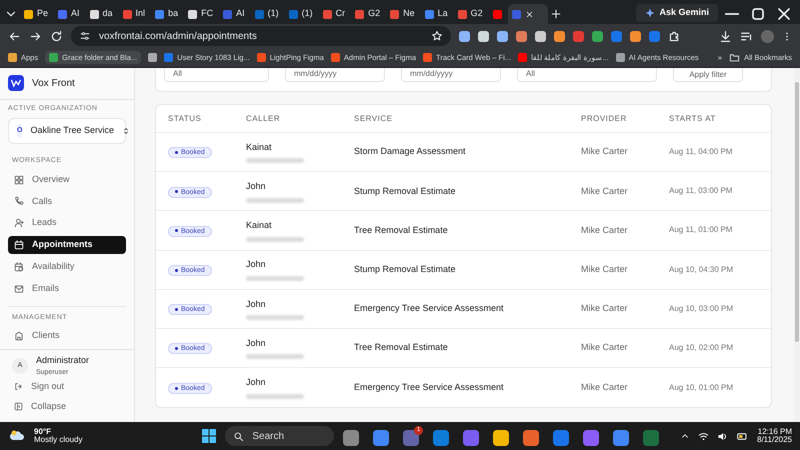 The height and width of the screenshot is (450, 800). What do you see at coordinates (67, 336) in the screenshot?
I see `sidebar-nav-item: Clients` at bounding box center [67, 336].